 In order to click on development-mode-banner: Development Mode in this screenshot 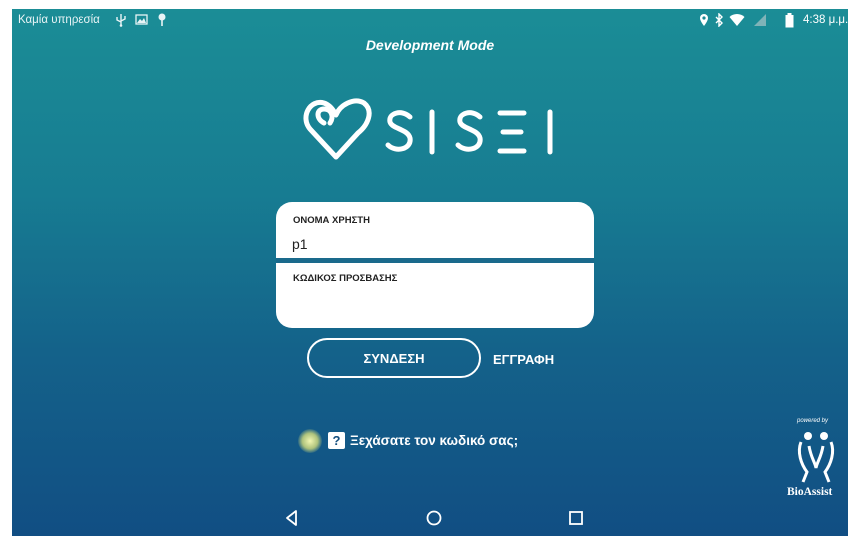, I will do `click(430, 45)`.